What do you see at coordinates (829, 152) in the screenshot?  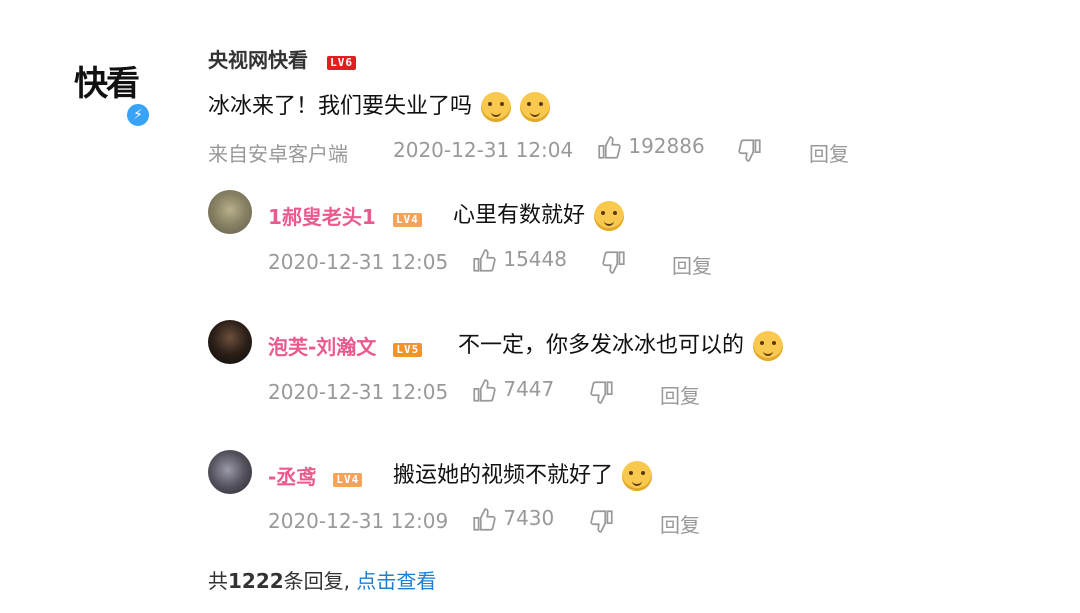 I see `main-reply-button: 回复` at bounding box center [829, 152].